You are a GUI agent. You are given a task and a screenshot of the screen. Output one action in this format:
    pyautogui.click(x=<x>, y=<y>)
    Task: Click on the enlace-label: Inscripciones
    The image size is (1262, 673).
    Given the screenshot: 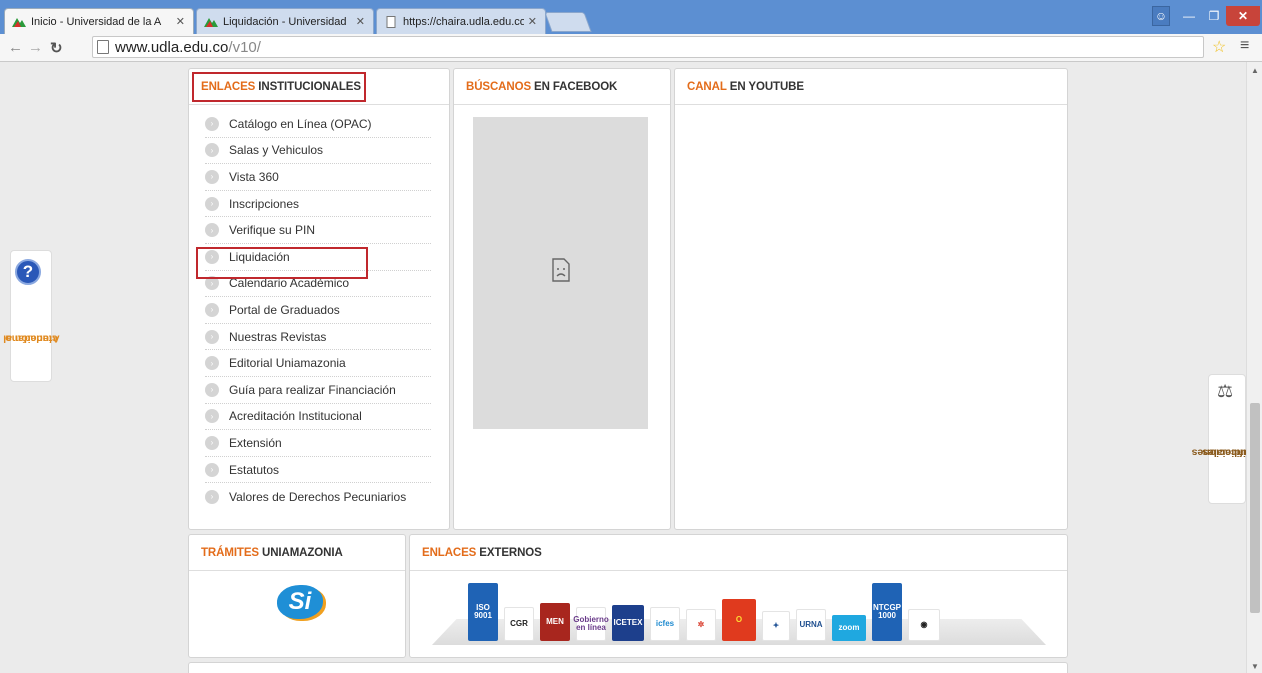 What is the action you would take?
    pyautogui.click(x=264, y=203)
    